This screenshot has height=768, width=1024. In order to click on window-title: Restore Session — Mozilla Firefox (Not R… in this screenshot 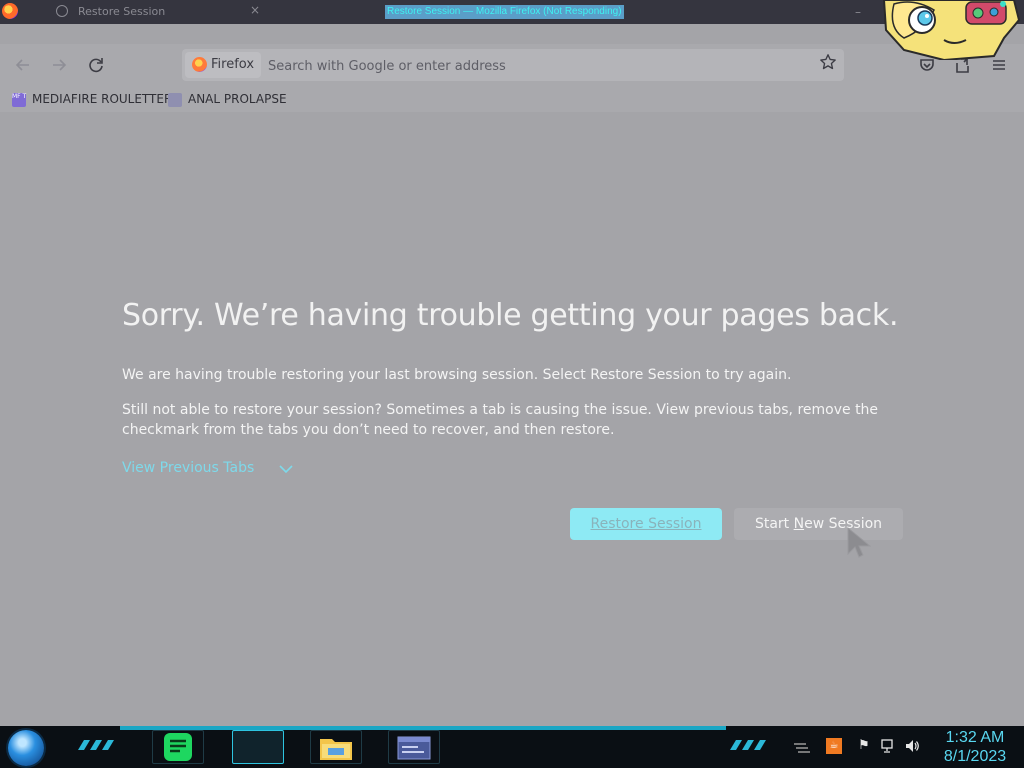, I will do `click(504, 12)`.